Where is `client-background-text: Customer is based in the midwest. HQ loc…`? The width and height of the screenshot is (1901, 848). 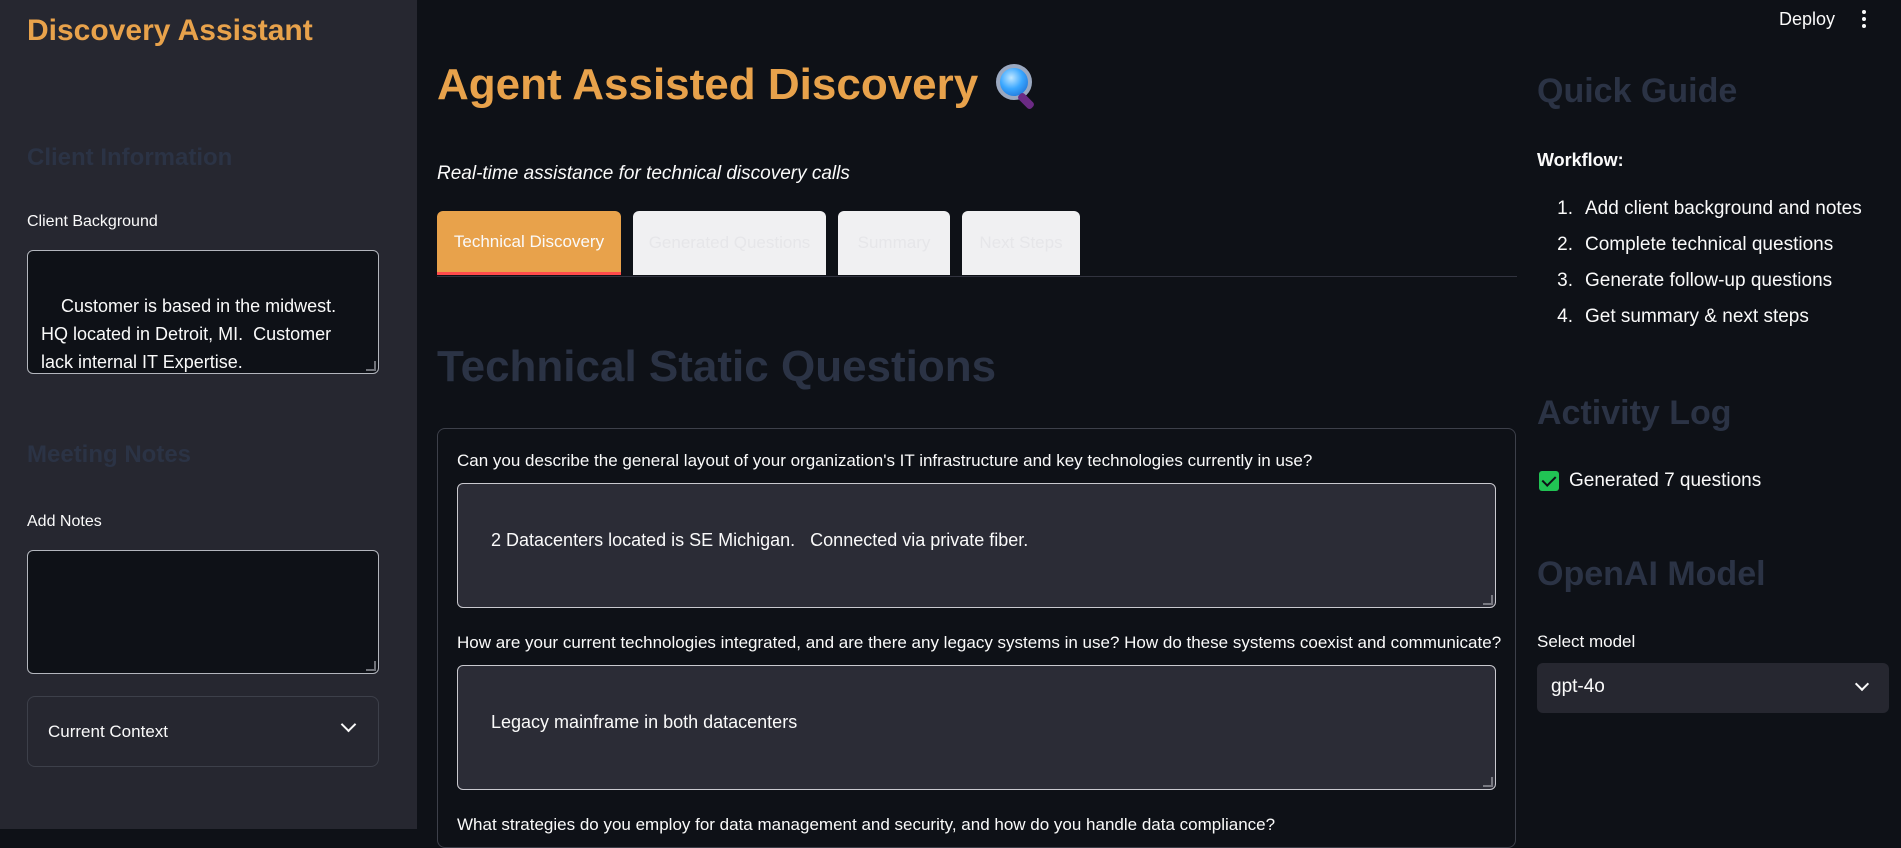 client-background-text: Customer is based in the midwest. HQ loc… is located at coordinates (194, 334).